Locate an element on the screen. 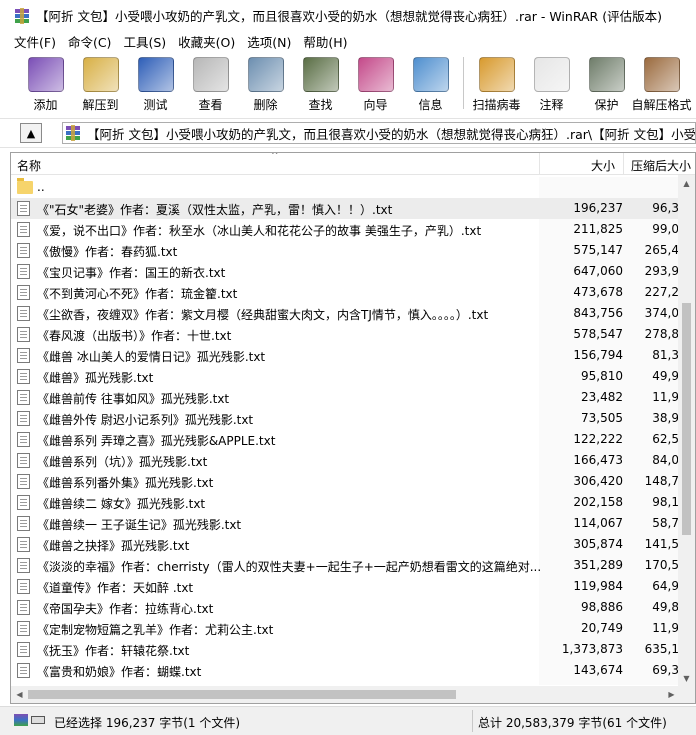  file-row: 《雌兽》孤光残影.txt 95,810 49,9 is located at coordinates (345, 376).